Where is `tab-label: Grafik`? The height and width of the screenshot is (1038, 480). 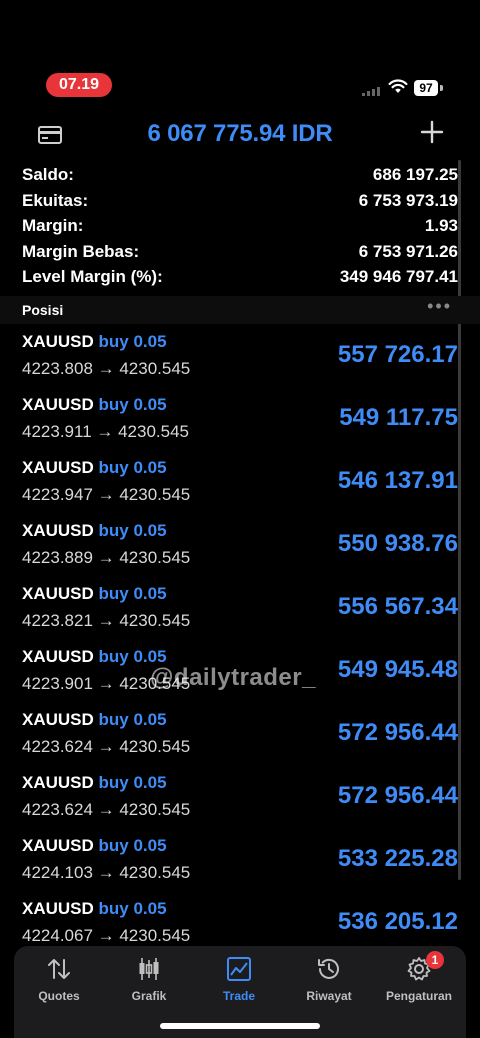
tab-label: Grafik is located at coordinates (149, 996).